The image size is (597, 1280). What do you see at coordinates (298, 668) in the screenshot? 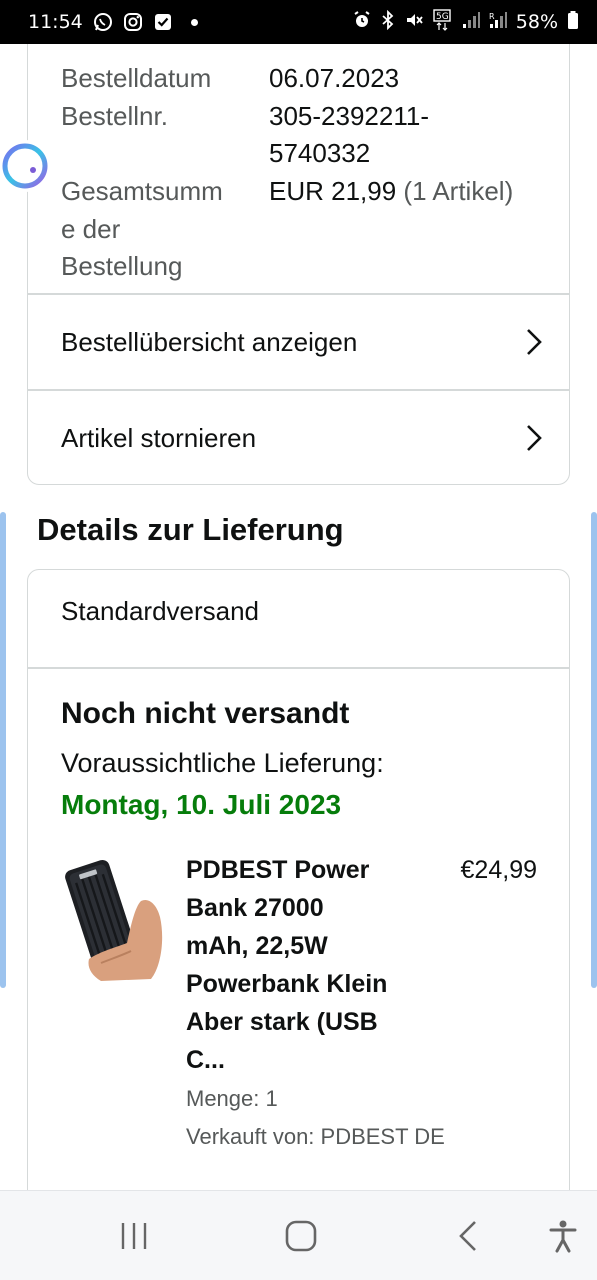
I see `divider` at bounding box center [298, 668].